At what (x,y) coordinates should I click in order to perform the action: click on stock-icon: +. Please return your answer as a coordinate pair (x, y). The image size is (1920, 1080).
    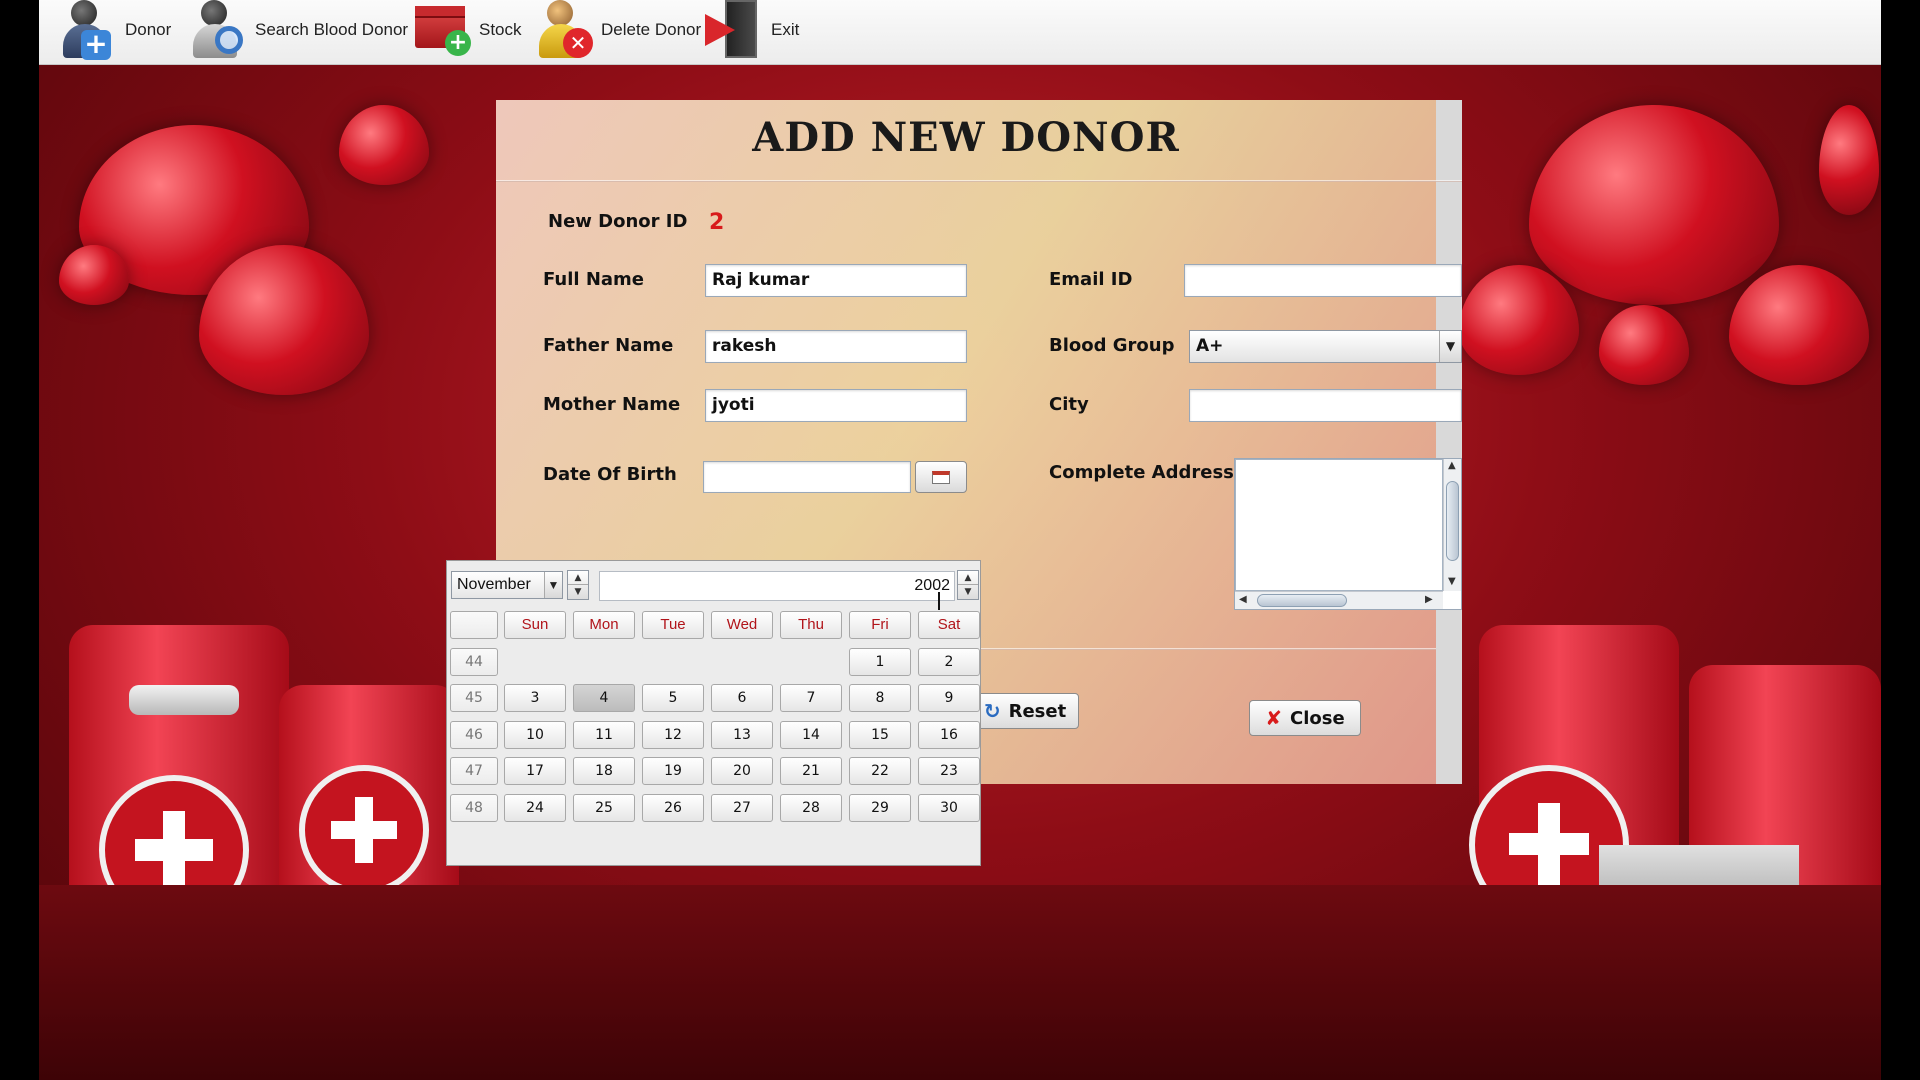
    Looking at the image, I should click on (442, 30).